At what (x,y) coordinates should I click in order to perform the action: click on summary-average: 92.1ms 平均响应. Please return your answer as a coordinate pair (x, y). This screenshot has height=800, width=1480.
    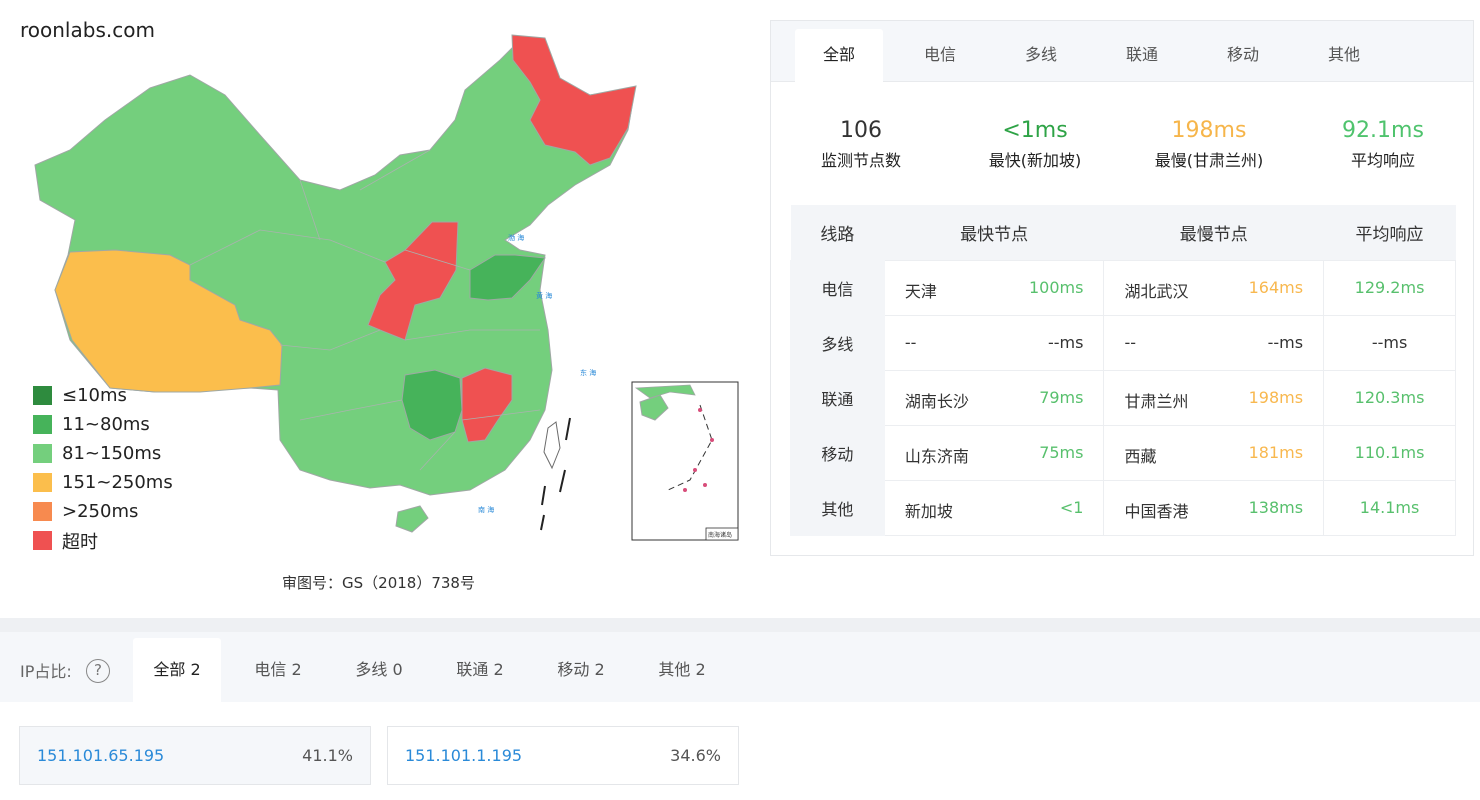
    Looking at the image, I should click on (1383, 143).